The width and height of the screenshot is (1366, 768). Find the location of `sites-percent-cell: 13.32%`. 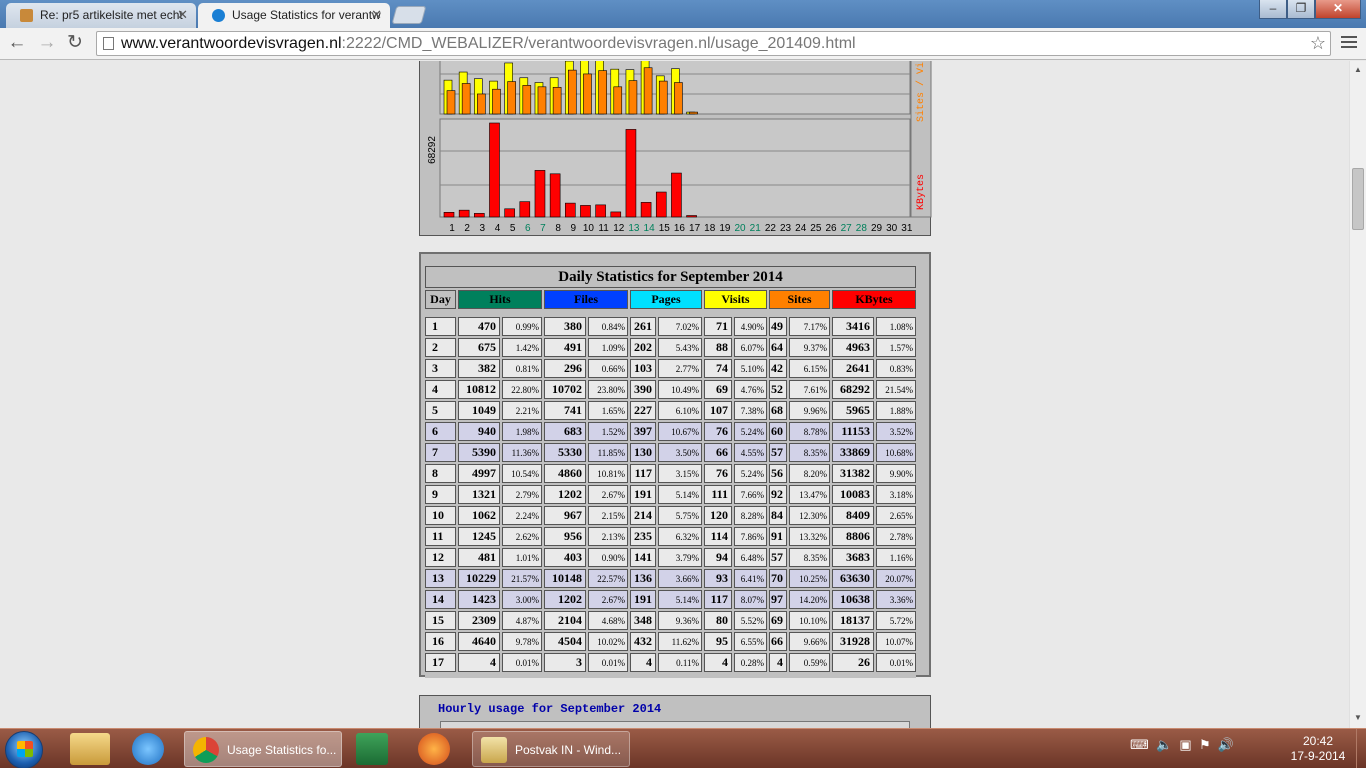

sites-percent-cell: 13.32% is located at coordinates (809, 536).